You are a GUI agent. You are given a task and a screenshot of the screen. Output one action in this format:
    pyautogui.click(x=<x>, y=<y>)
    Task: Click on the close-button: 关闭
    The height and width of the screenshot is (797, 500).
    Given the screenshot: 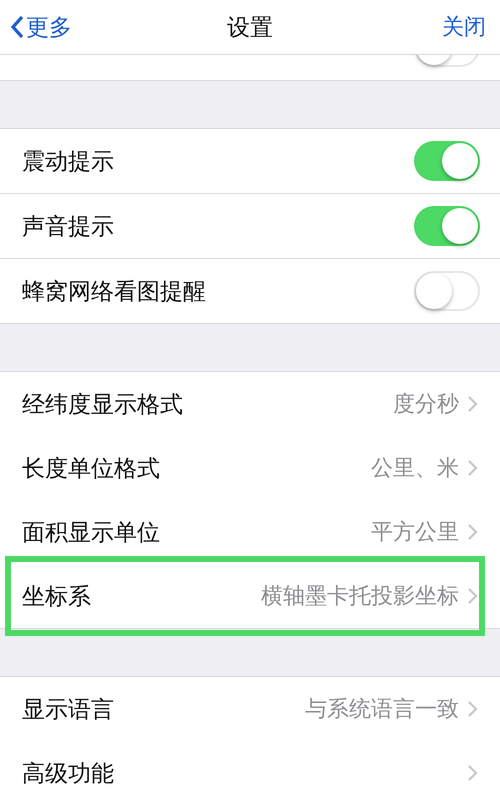 What is the action you would take?
    pyautogui.click(x=464, y=27)
    